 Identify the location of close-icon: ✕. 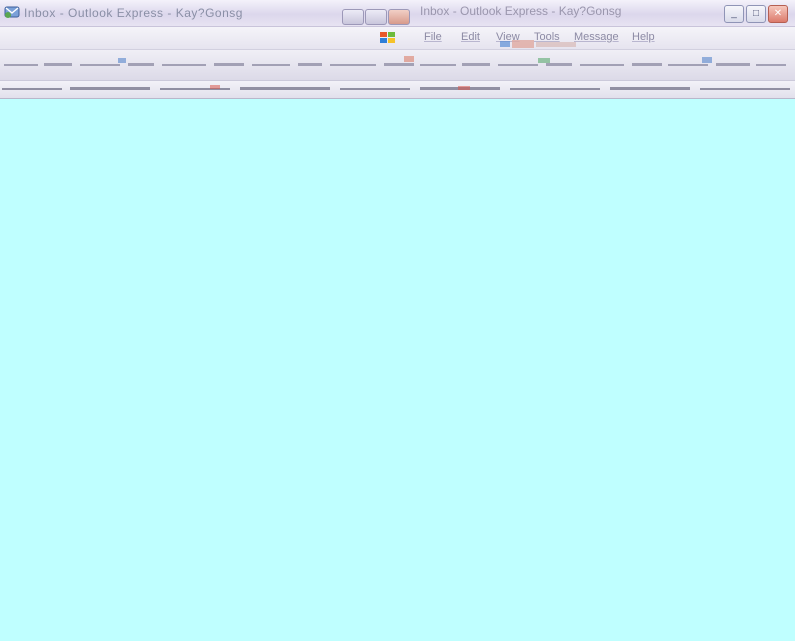
(778, 13).